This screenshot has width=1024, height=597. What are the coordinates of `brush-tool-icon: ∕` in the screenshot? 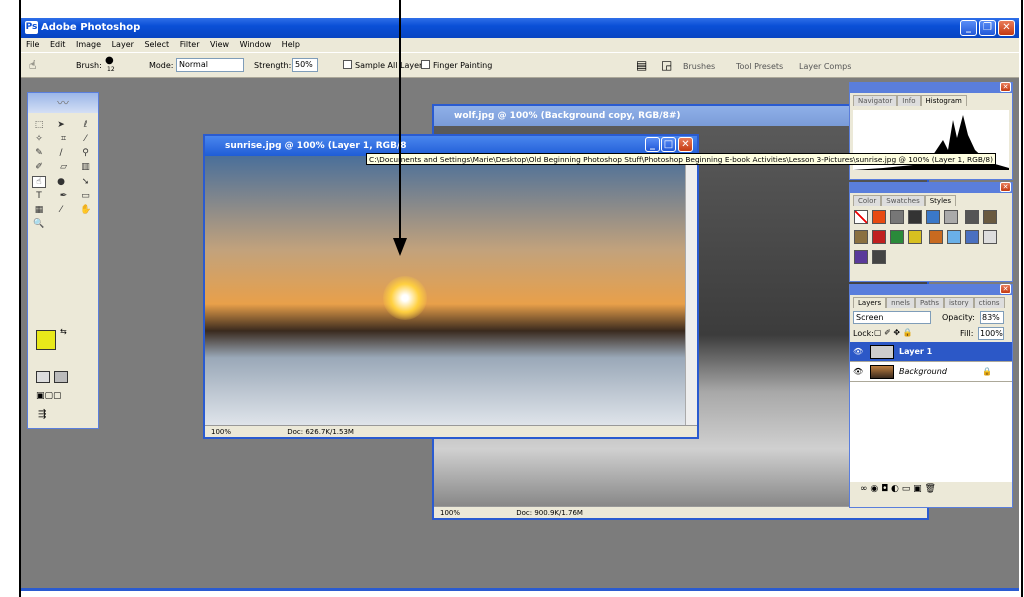 It's located at (61, 154).